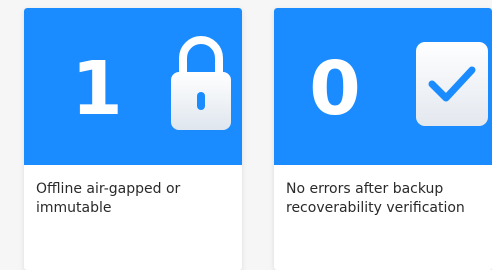  What do you see at coordinates (452, 84) in the screenshot?
I see `checkmark-icon` at bounding box center [452, 84].